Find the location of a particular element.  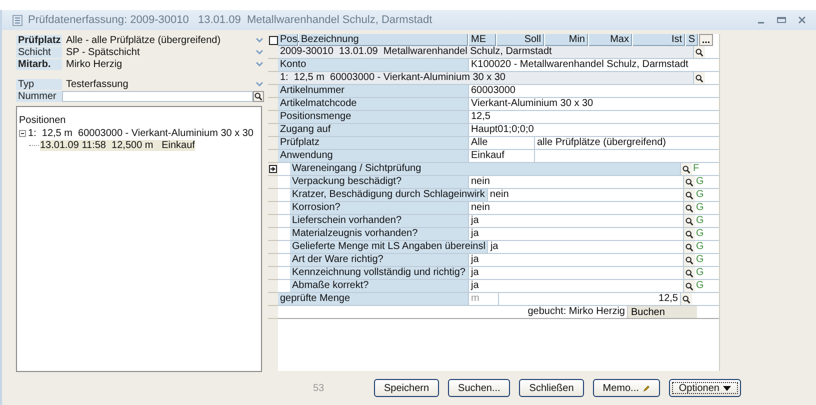

tree-item: 1: 12,5 m 60003000 - Vierkant-Aluminium 30 x 30 is located at coordinates (141, 133).